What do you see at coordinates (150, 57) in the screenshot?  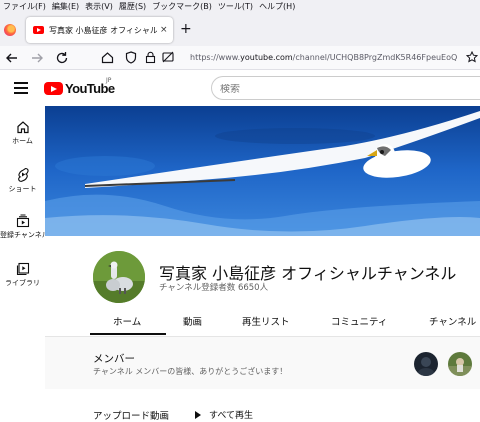 I see `lock-icon` at bounding box center [150, 57].